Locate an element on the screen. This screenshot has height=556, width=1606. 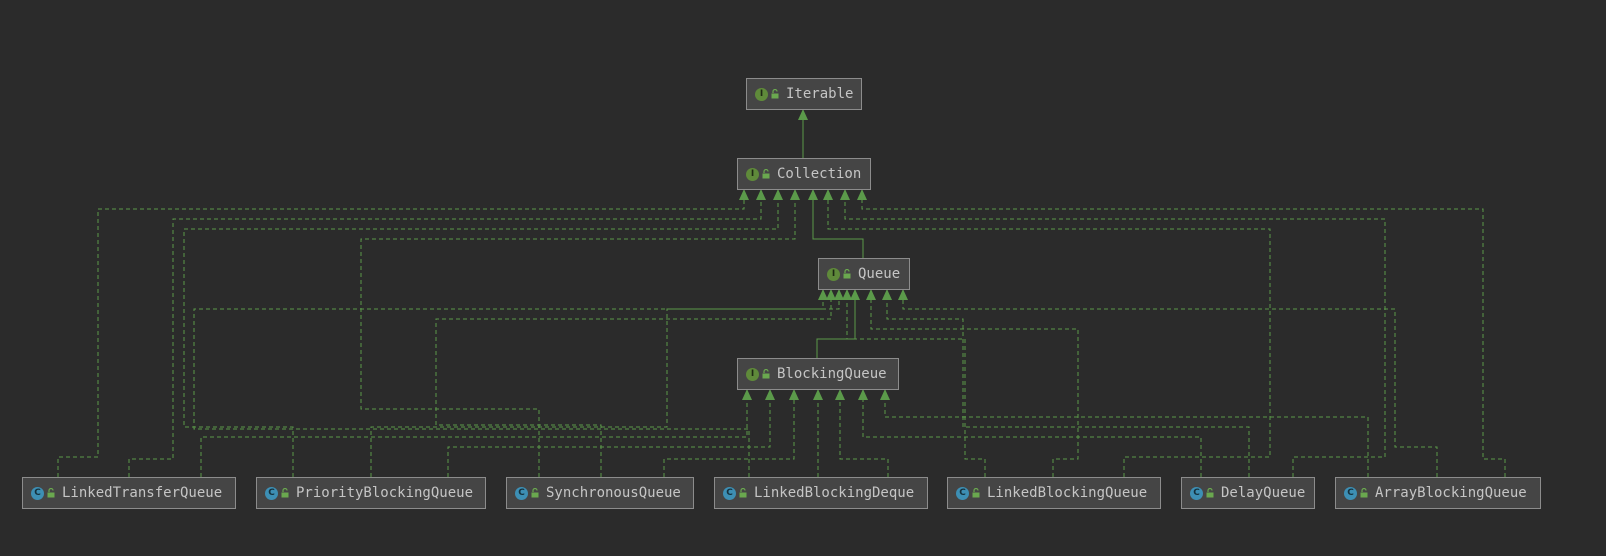
node-collection: I Collection is located at coordinates (804, 174).